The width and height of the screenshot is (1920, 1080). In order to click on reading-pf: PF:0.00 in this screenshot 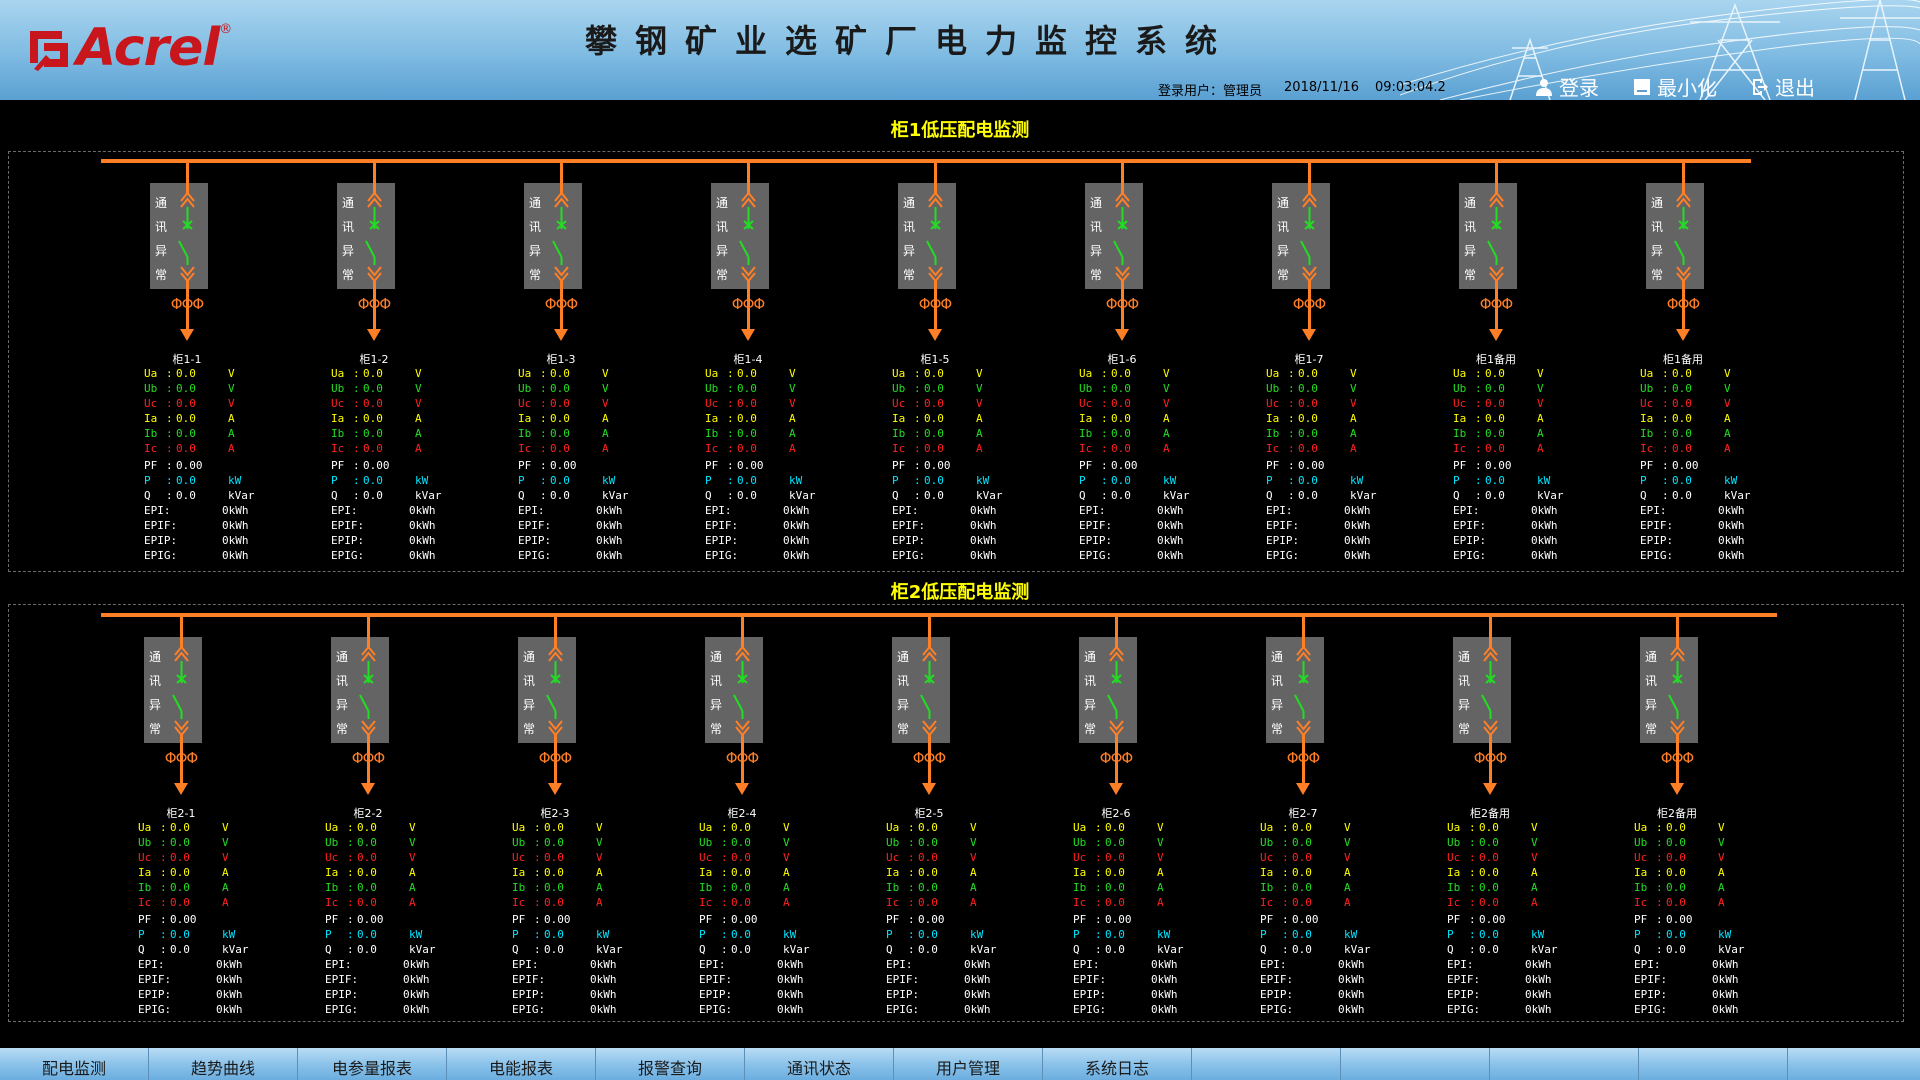, I will do `click(564, 919)`.